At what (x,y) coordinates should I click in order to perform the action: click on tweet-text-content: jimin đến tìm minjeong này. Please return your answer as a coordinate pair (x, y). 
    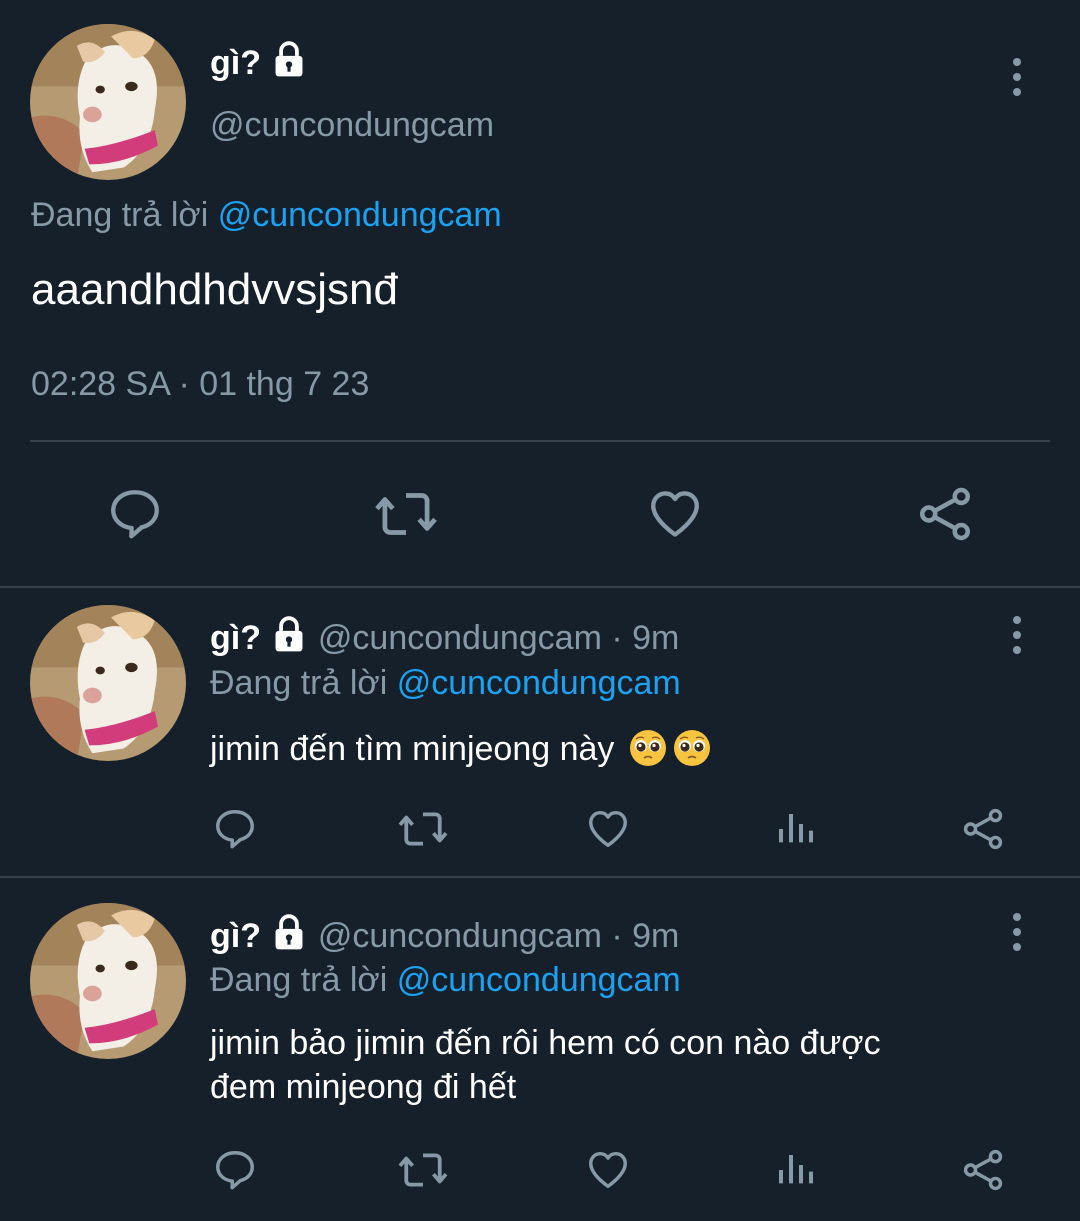
    Looking at the image, I should click on (412, 749).